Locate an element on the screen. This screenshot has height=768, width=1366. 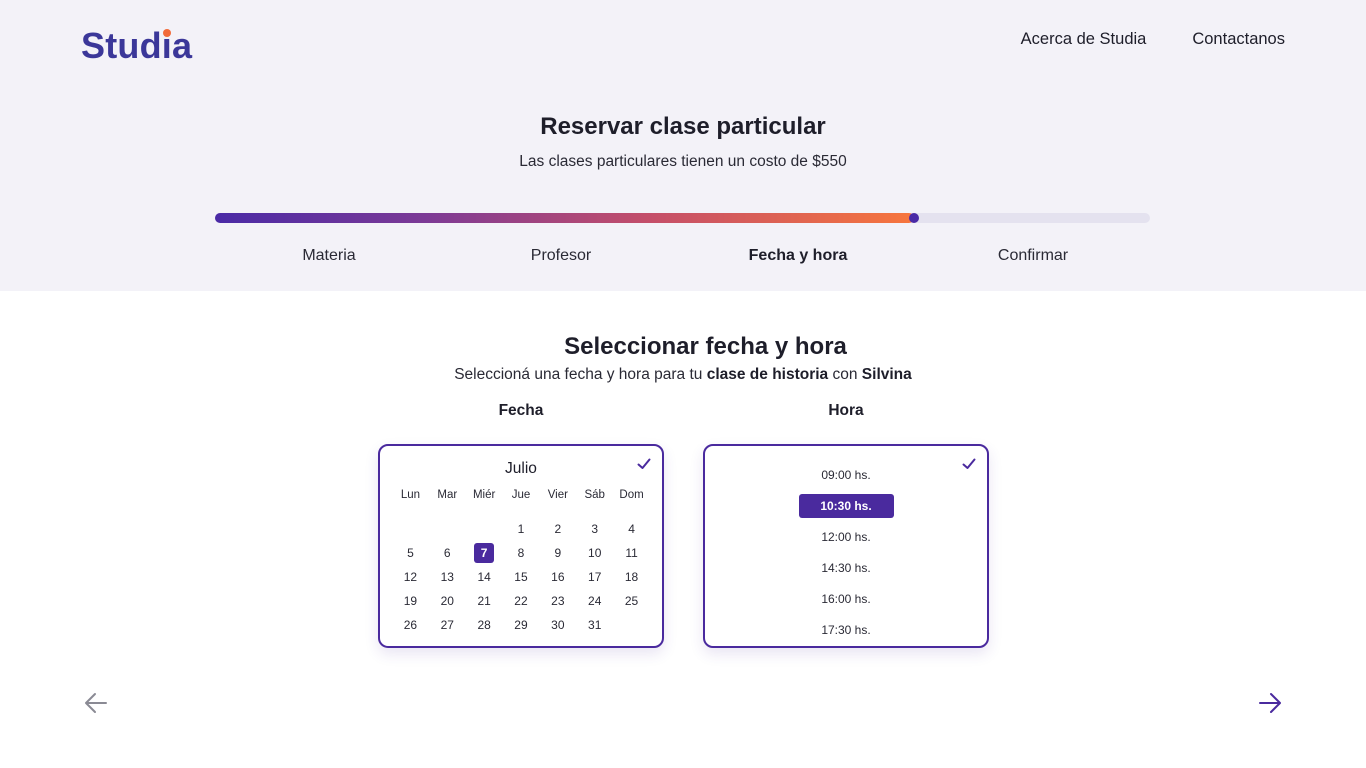
calendar-day: 3 is located at coordinates (594, 529).